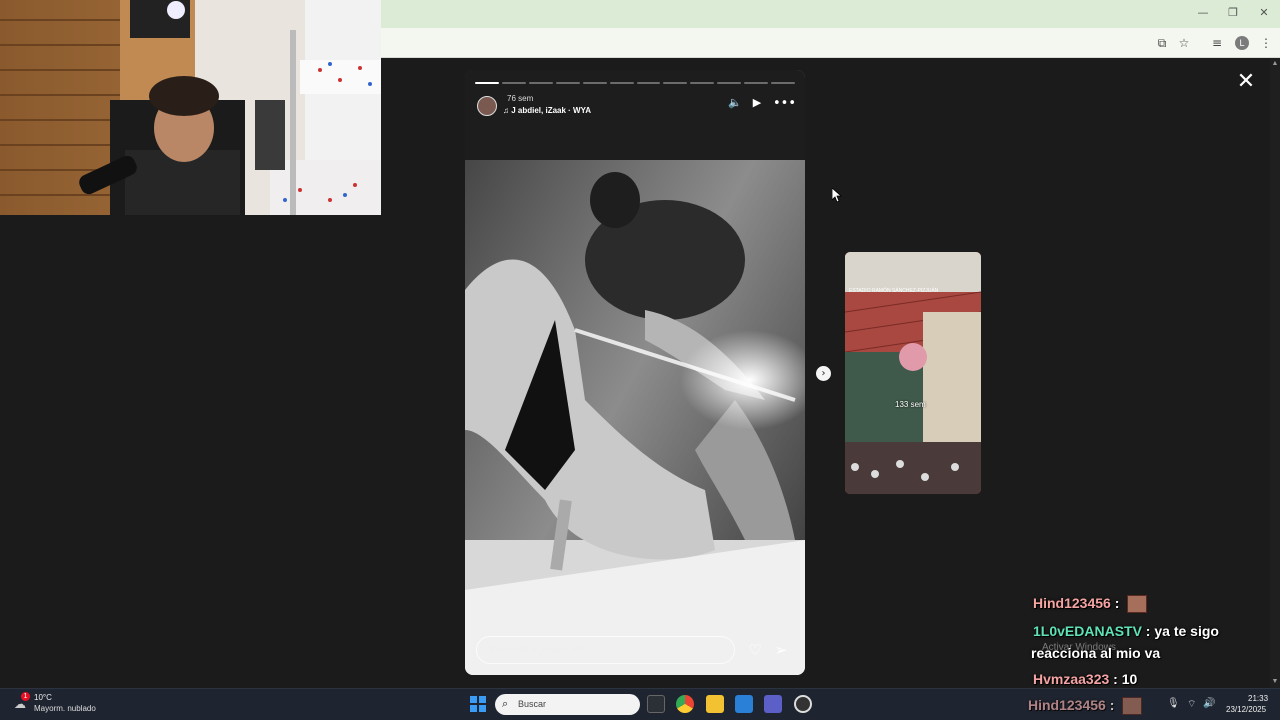  What do you see at coordinates (1242, 43) in the screenshot?
I see `profile-icon: L` at bounding box center [1242, 43].